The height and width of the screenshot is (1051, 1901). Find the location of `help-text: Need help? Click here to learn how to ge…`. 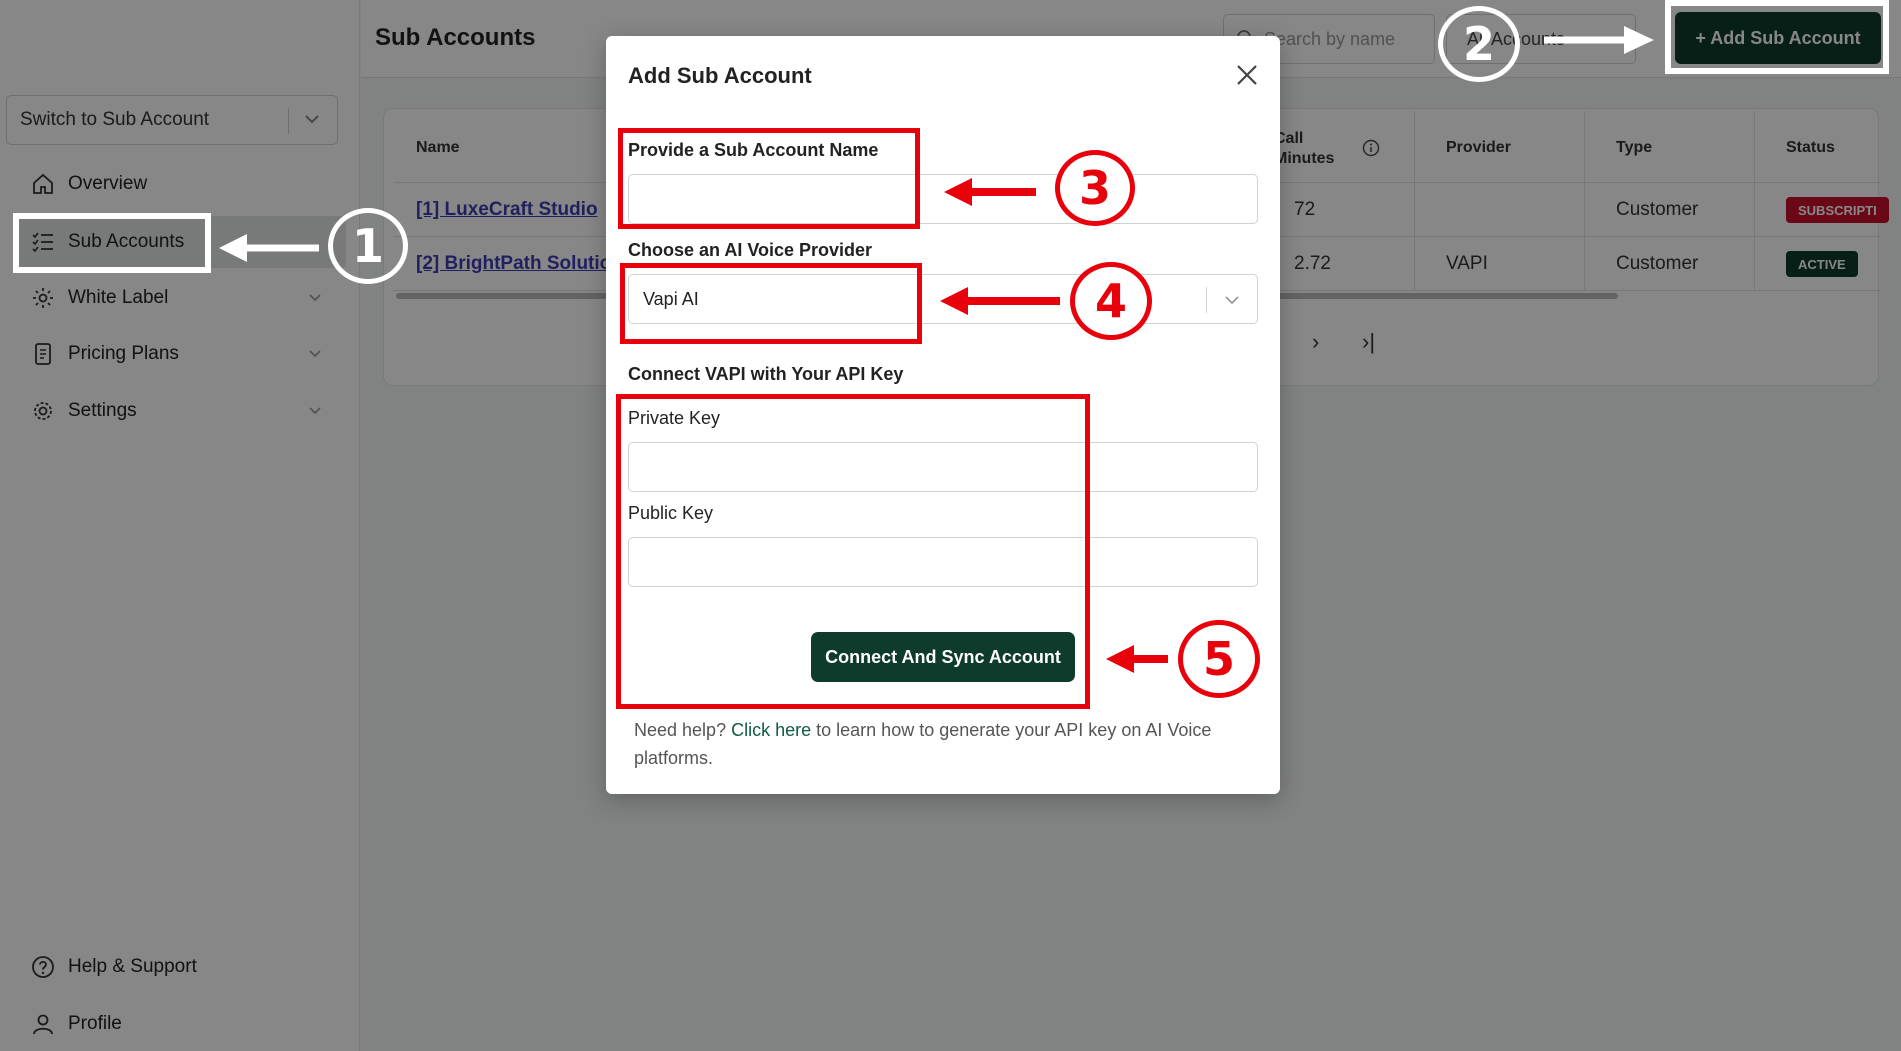

help-text: Need help? Click here to learn how to ge… is located at coordinates (944, 744).